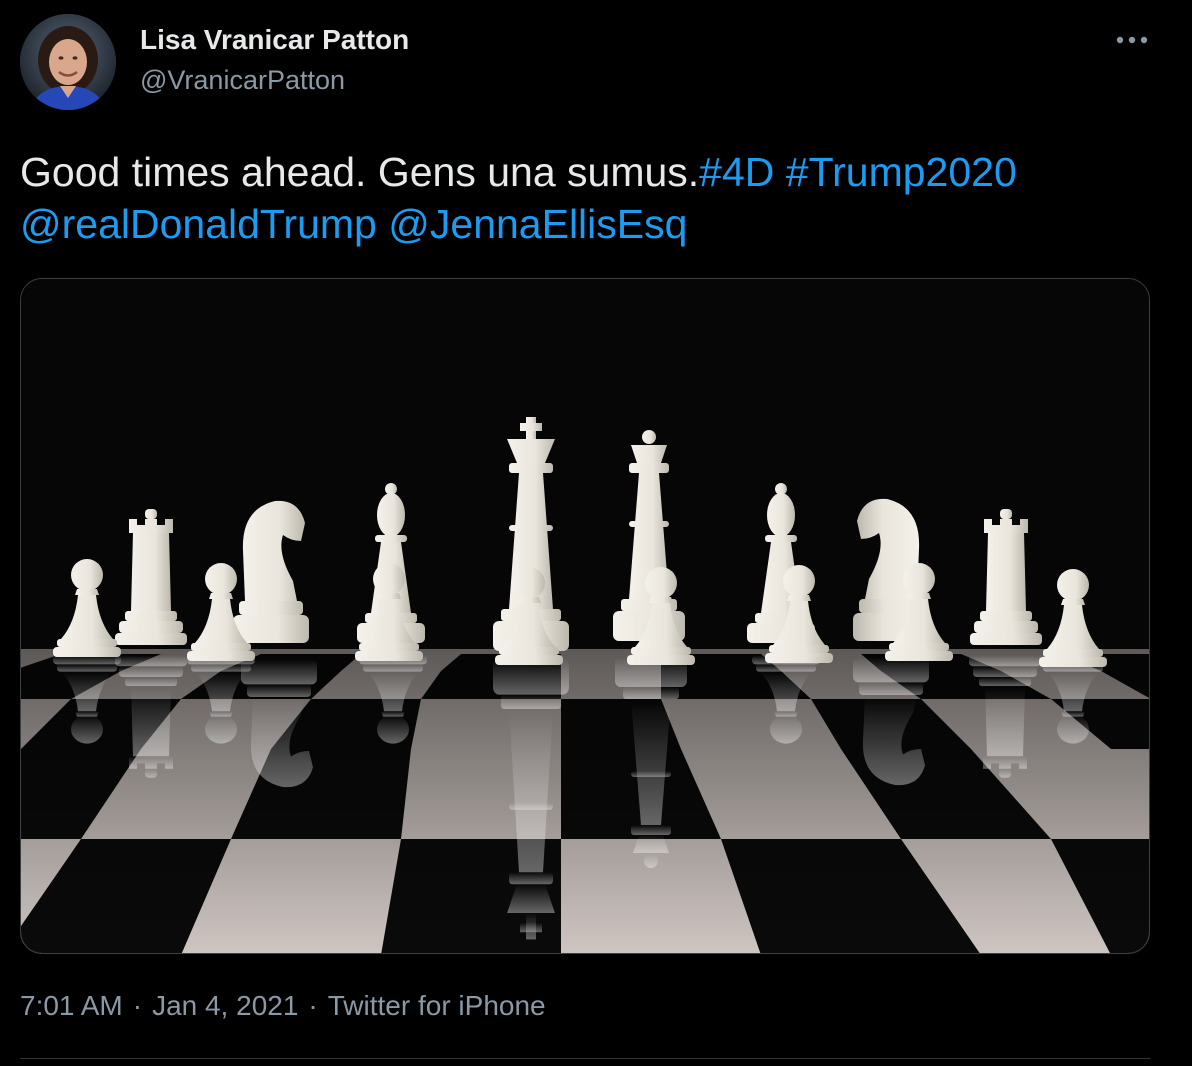  I want to click on profile-photo-icon, so click(68, 62).